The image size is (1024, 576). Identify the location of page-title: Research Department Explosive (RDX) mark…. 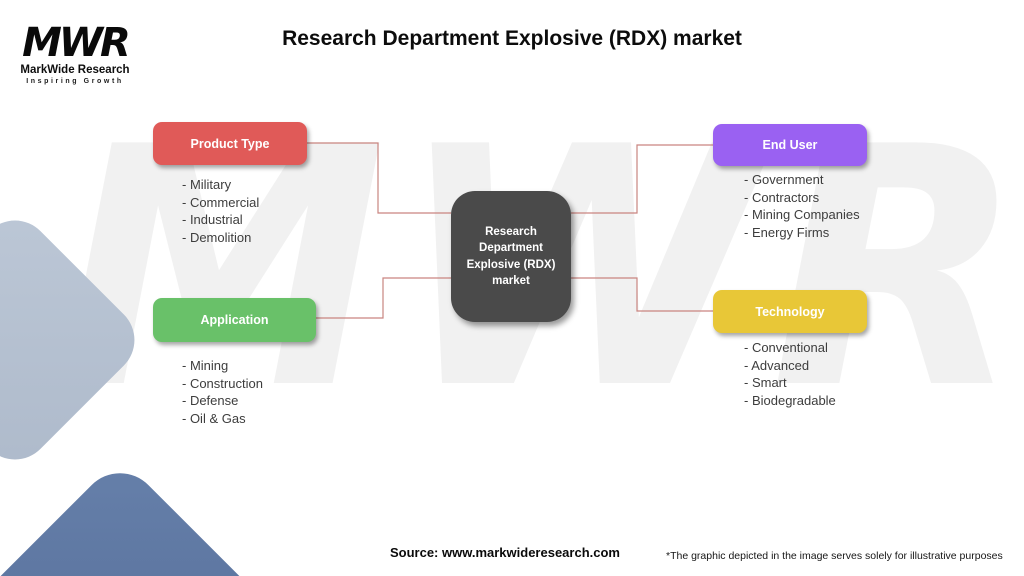
(512, 38).